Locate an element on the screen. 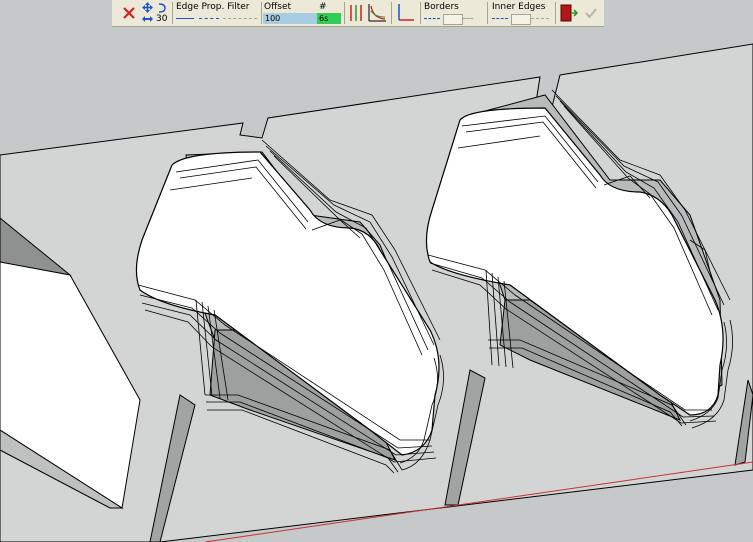 Image resolution: width=753 pixels, height=542 pixels. close-icon is located at coordinates (129, 13).